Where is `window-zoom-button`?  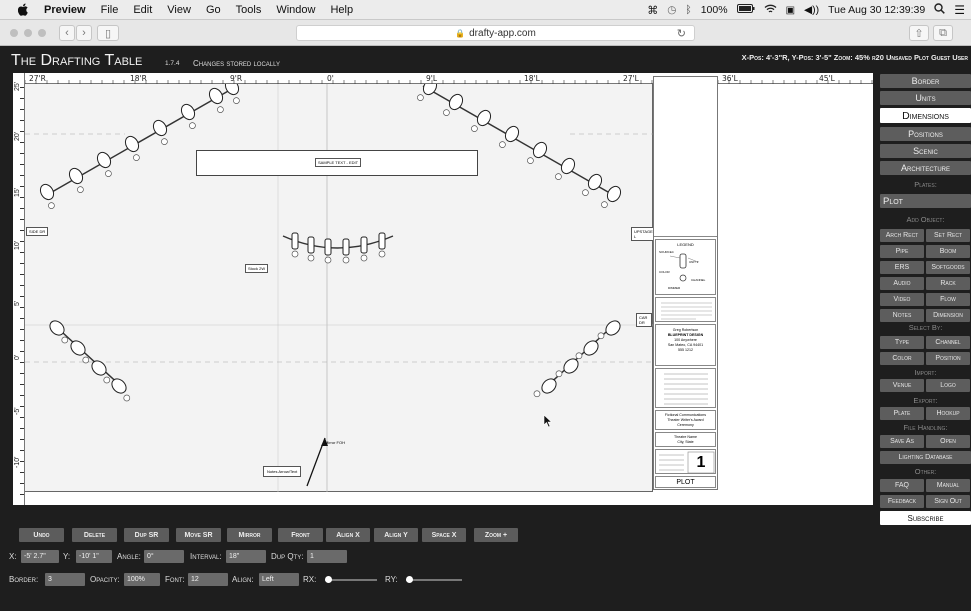
window-zoom-button is located at coordinates (42, 33).